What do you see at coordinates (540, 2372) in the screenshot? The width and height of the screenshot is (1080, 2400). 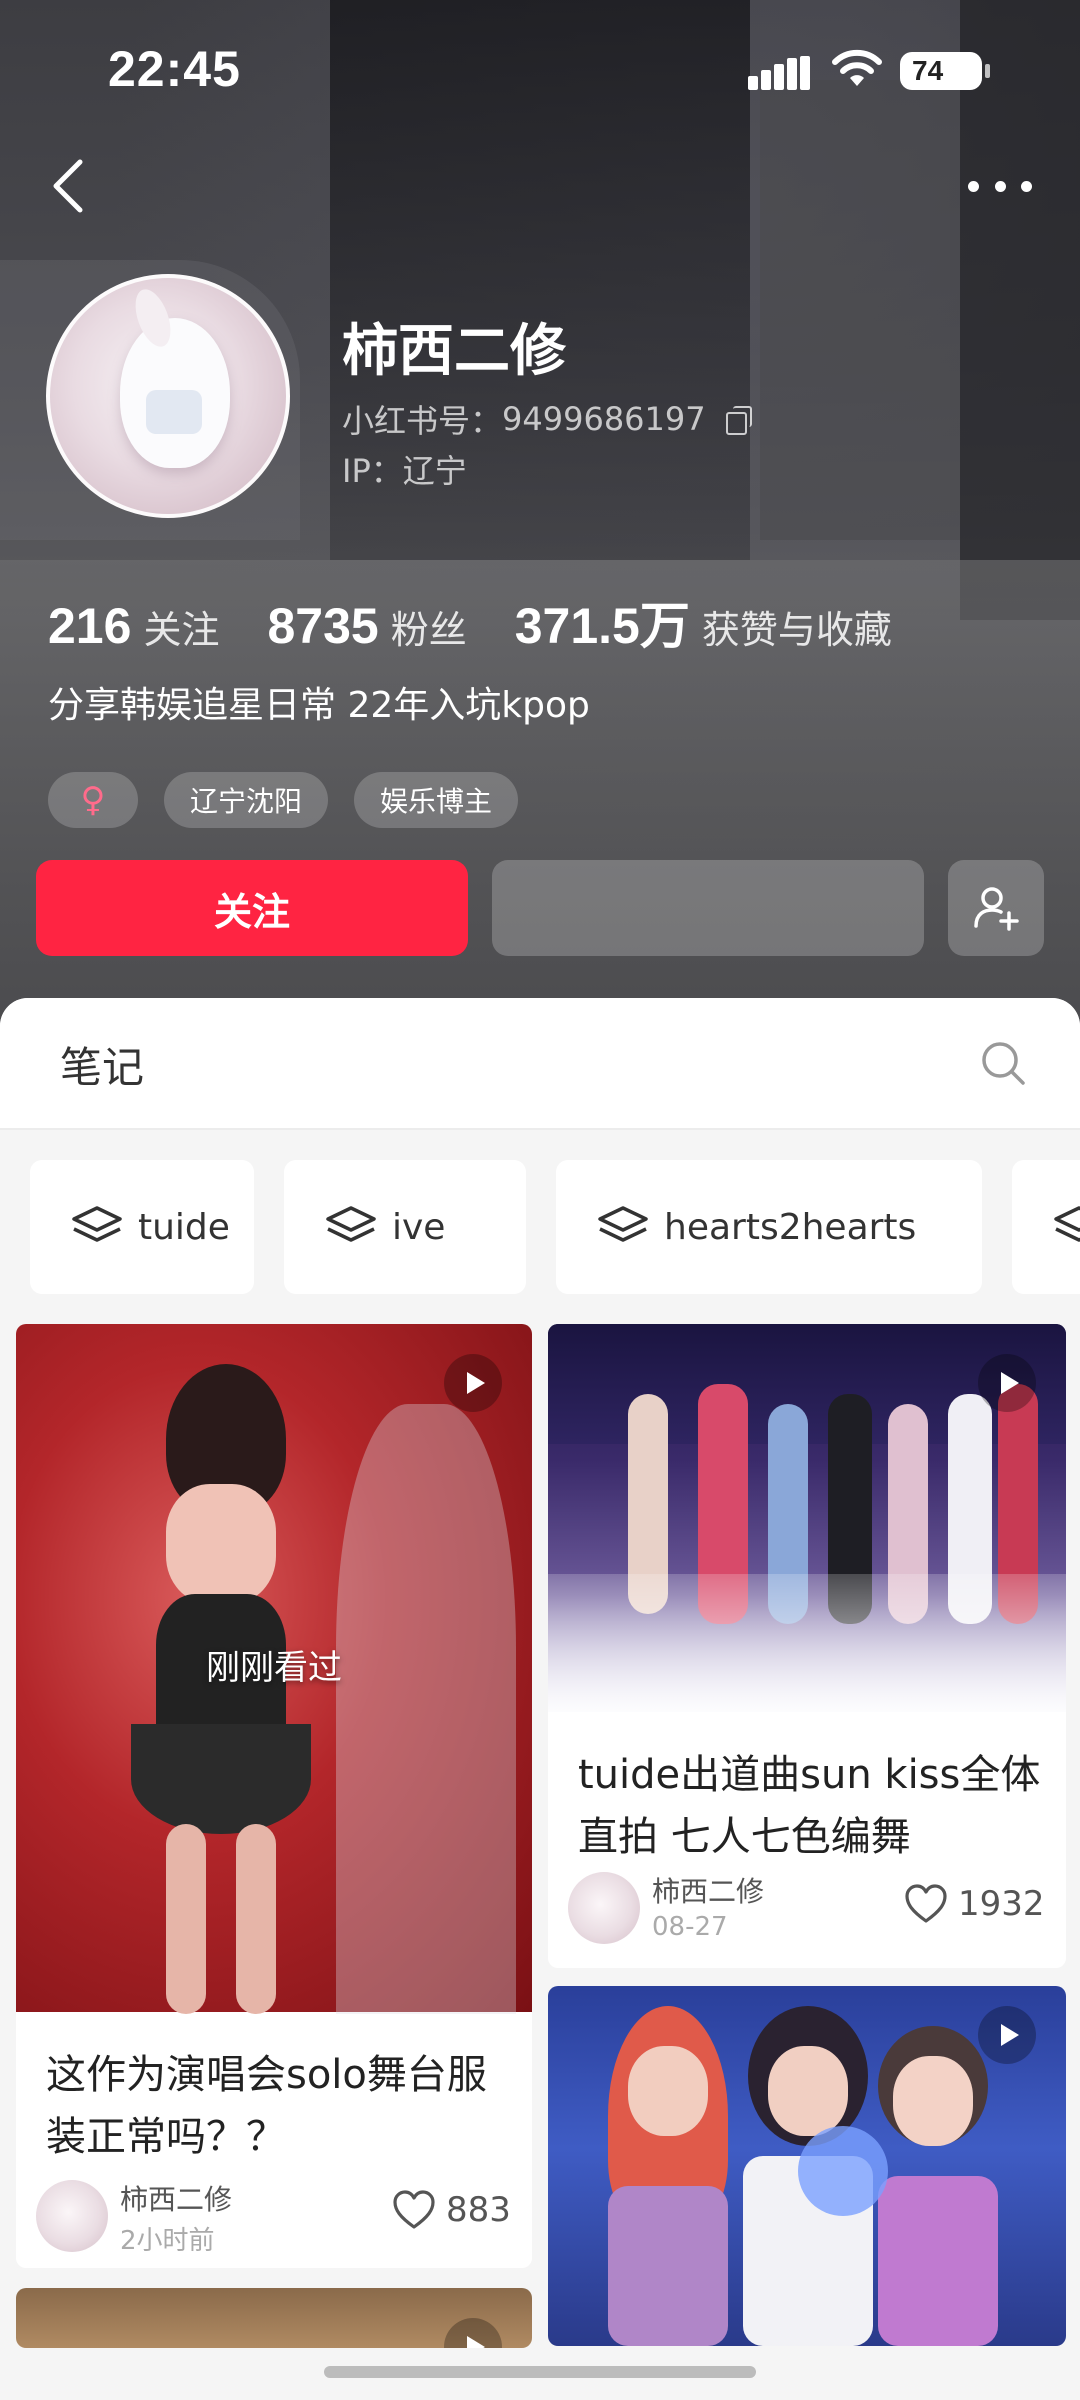 I see `home-indicator` at bounding box center [540, 2372].